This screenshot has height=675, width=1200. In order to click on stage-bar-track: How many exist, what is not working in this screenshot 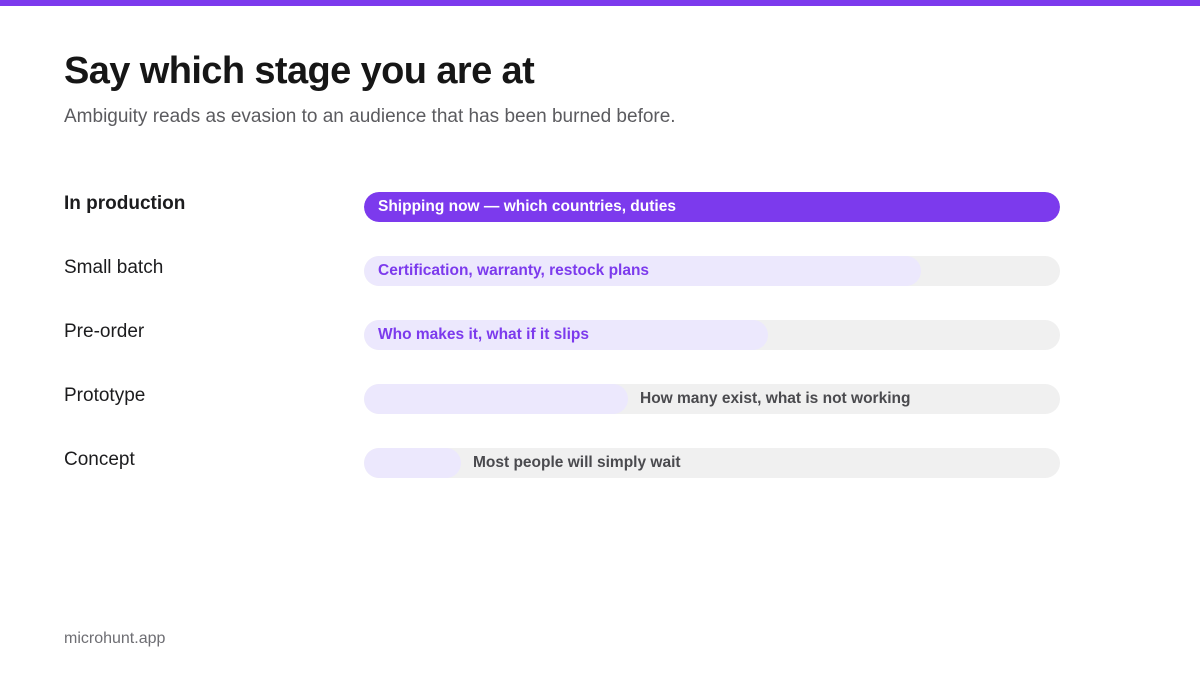, I will do `click(712, 399)`.